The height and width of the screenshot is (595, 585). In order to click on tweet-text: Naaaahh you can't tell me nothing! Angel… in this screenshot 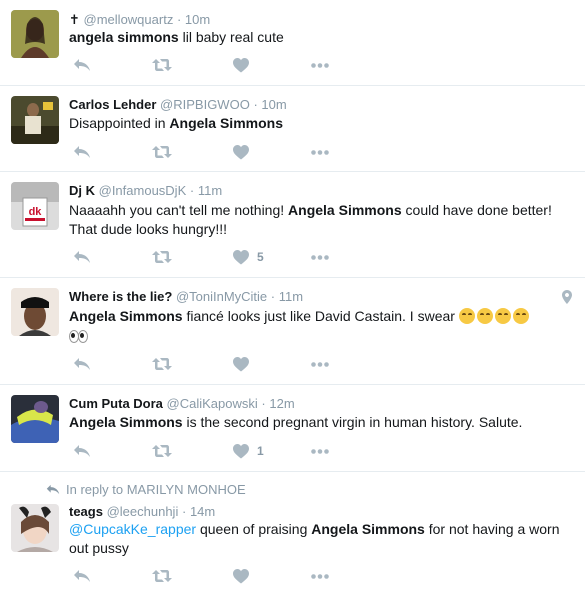, I will do `click(320, 220)`.